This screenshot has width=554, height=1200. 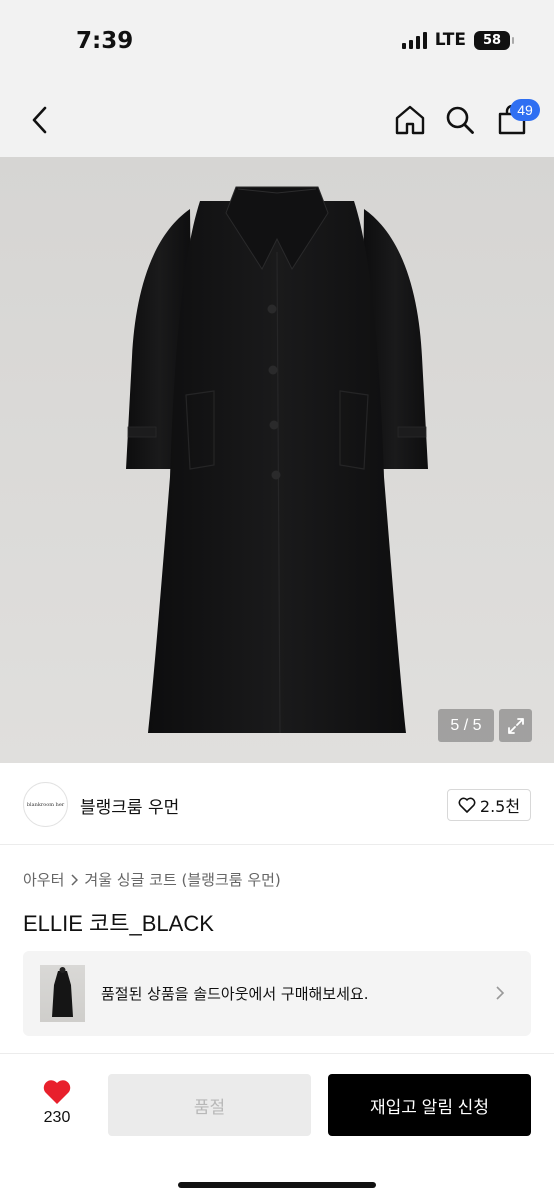 I want to click on search-button, so click(x=460, y=120).